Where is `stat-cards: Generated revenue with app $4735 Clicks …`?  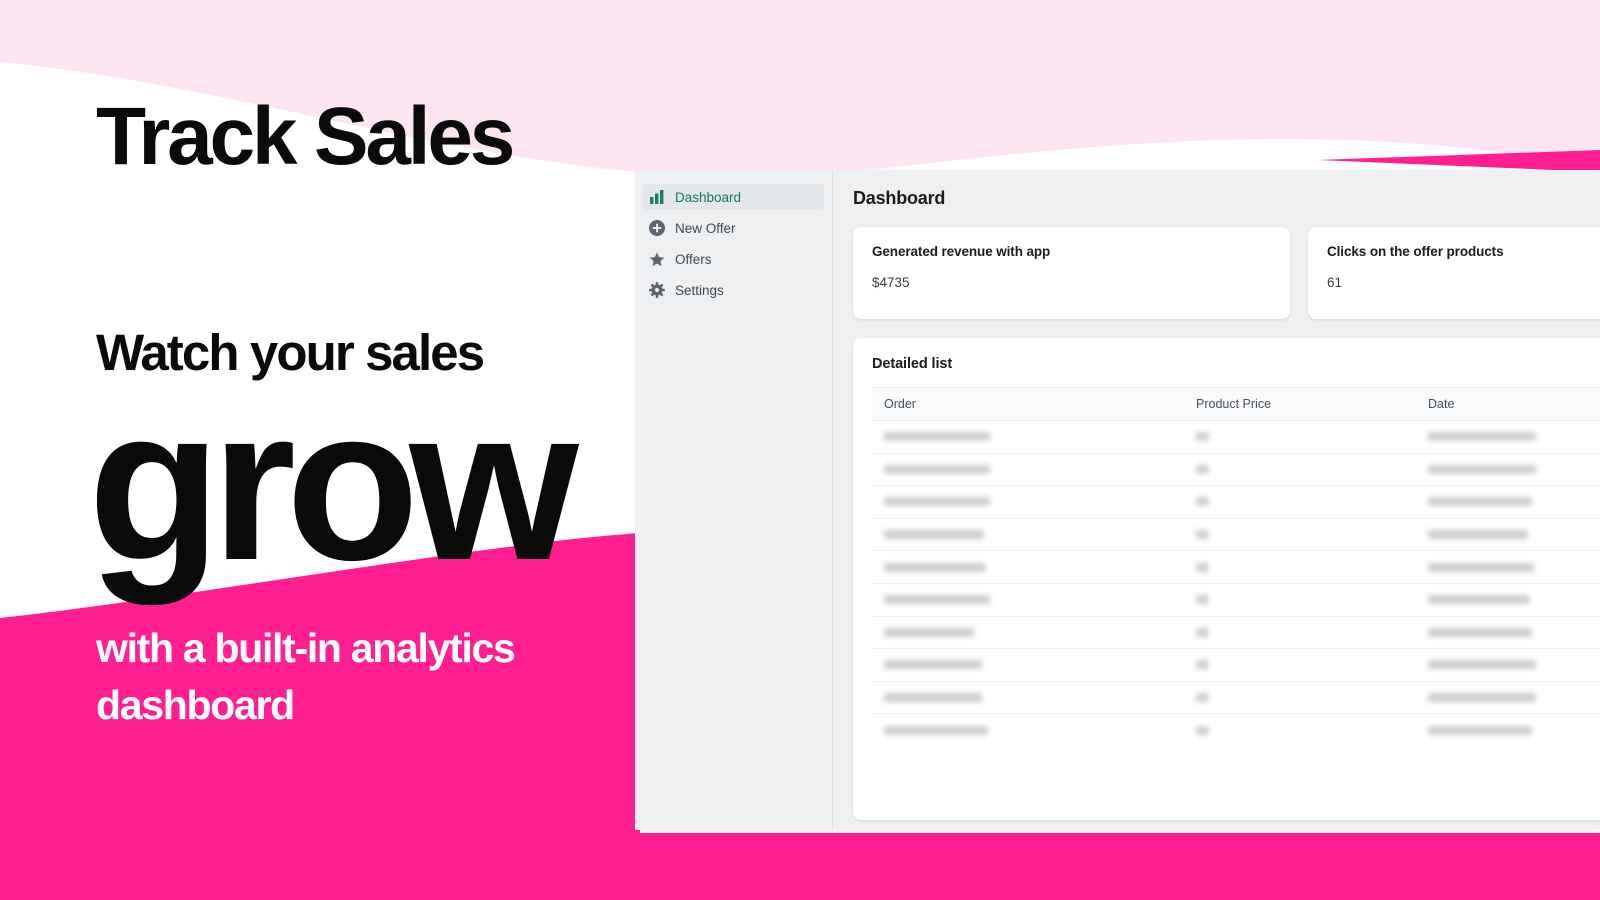 stat-cards: Generated revenue with app $4735 Clicks … is located at coordinates (1226, 273).